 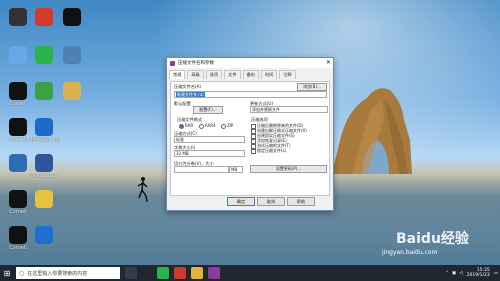 What do you see at coordinates (241, 201) in the screenshot?
I see `ok-button: 确定` at bounding box center [241, 201].